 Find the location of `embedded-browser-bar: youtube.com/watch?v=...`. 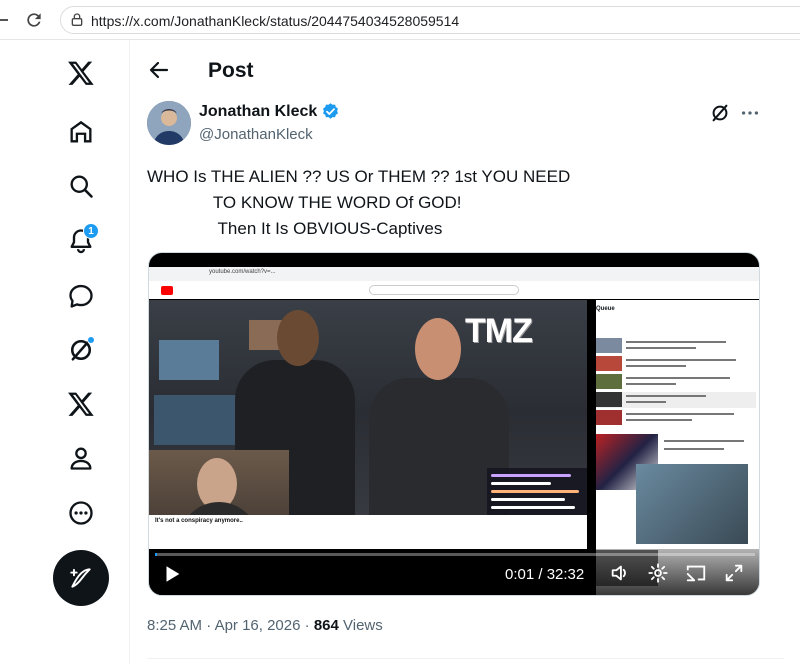

embedded-browser-bar: youtube.com/watch?v=... is located at coordinates (454, 274).